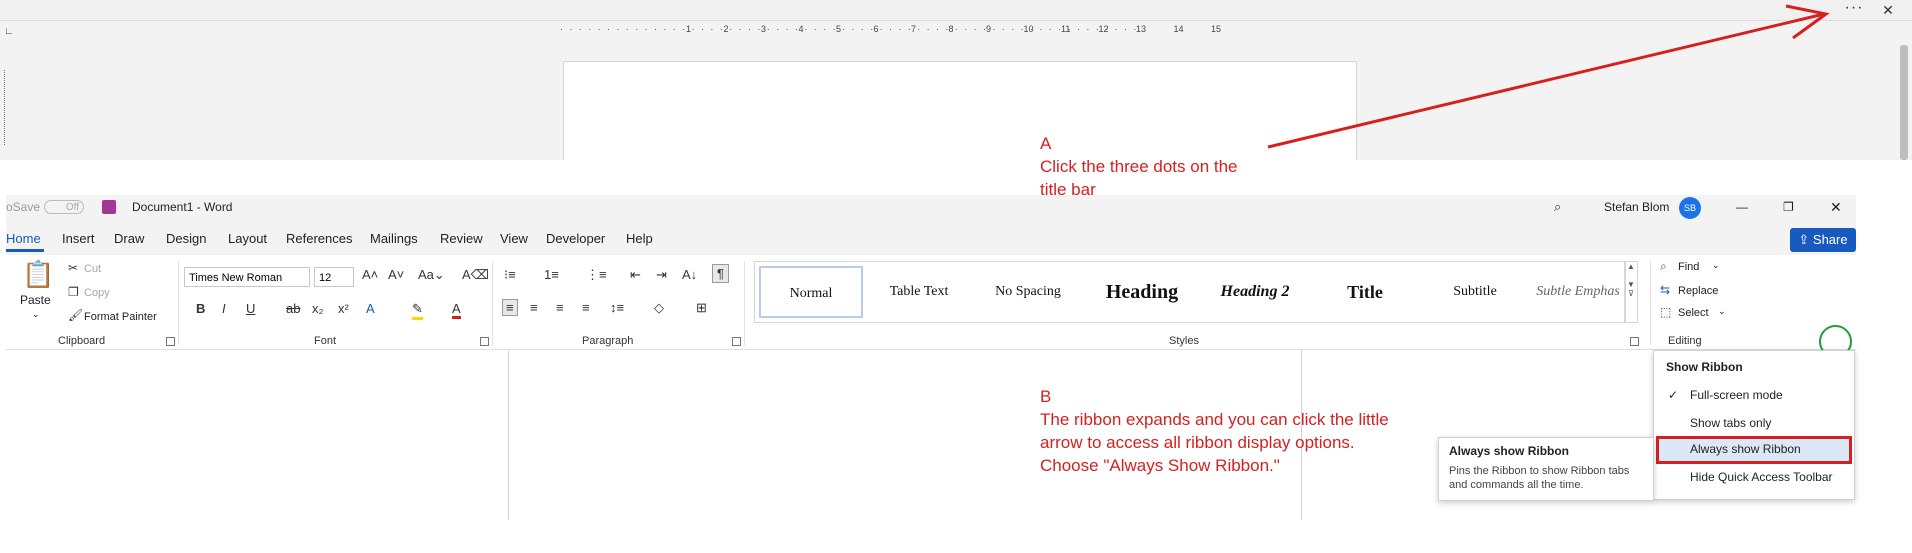 This screenshot has height=553, width=1912. What do you see at coordinates (1557, 207) in the screenshot?
I see `search-icon: ⌕` at bounding box center [1557, 207].